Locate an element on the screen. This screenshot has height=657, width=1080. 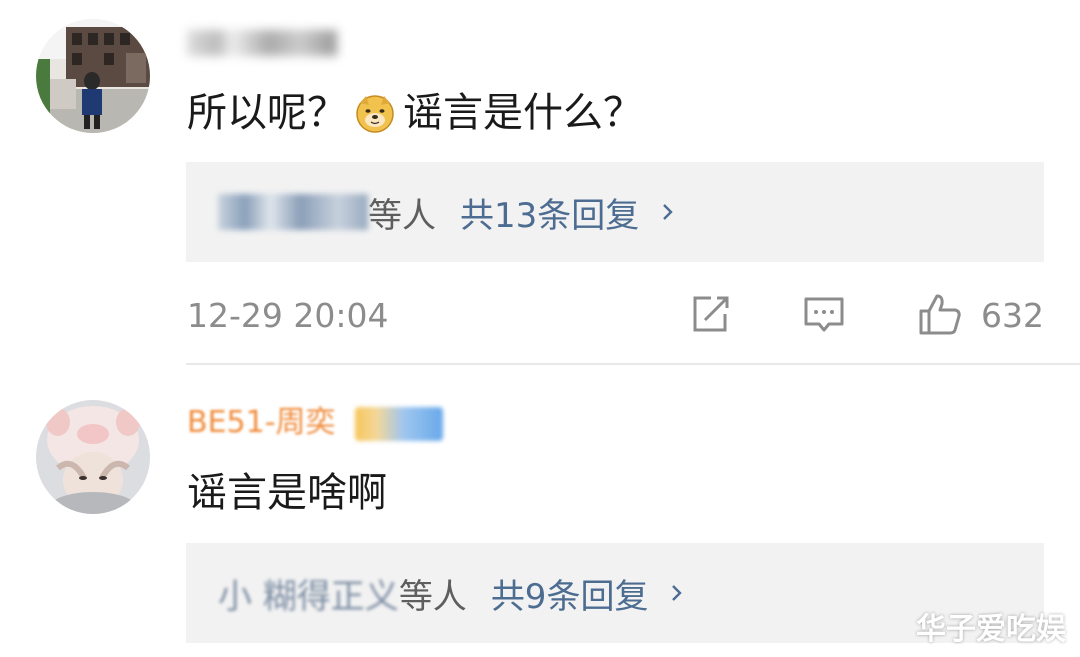
like-icon is located at coordinates (940, 315).